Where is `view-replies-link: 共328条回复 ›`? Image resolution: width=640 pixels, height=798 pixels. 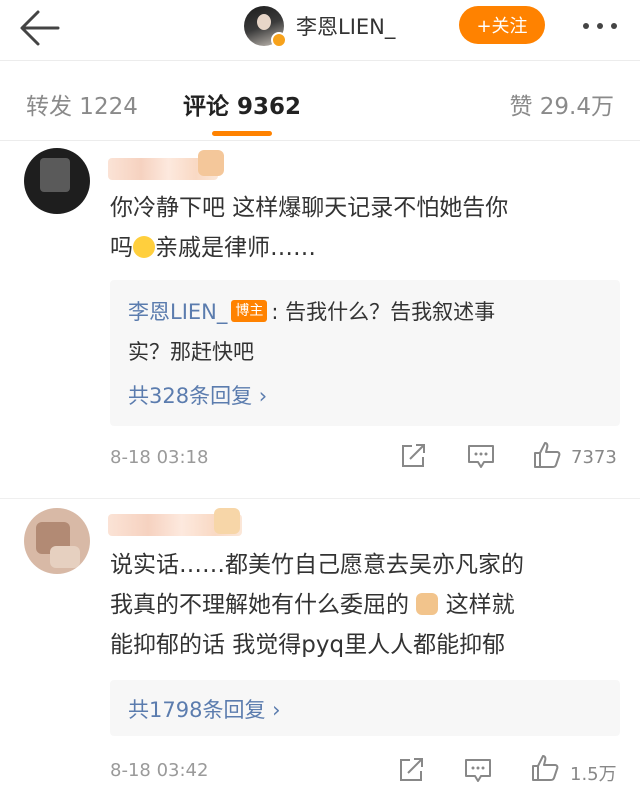 view-replies-link: 共328条回复 › is located at coordinates (197, 395).